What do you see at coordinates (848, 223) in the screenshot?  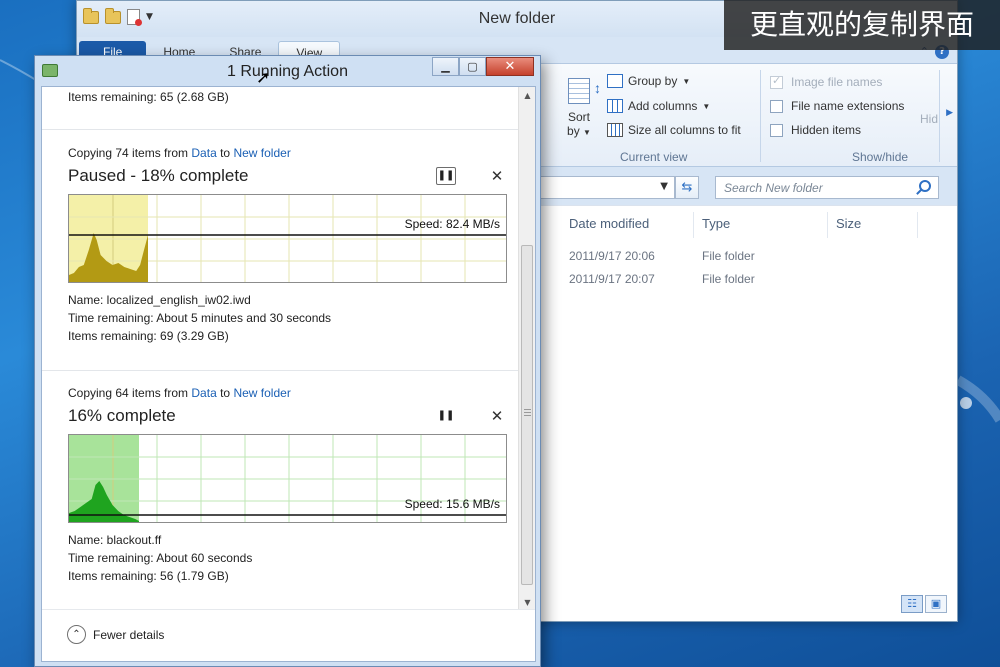 I see `column-size: Size` at bounding box center [848, 223].